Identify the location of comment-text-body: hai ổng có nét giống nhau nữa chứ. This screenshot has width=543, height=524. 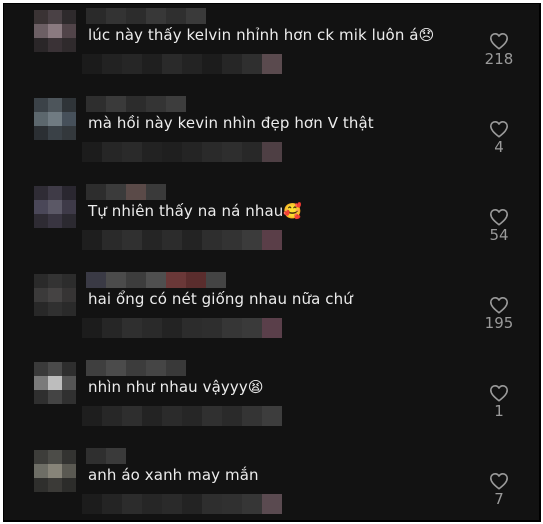
(220, 299).